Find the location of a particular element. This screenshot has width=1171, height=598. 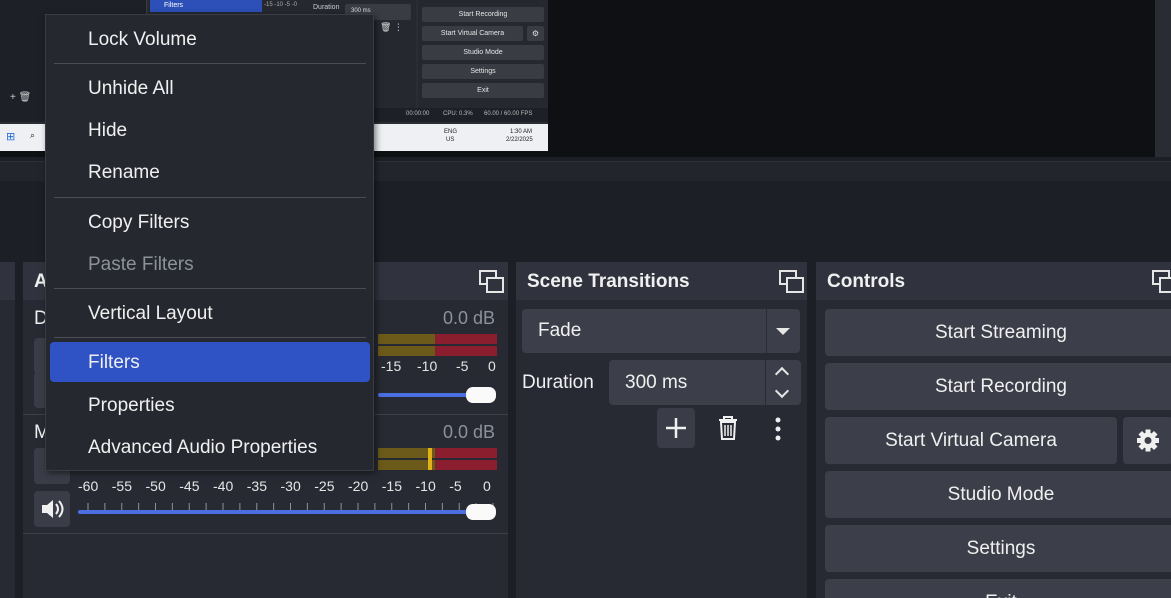

scale-label: -20 is located at coordinates (358, 486).